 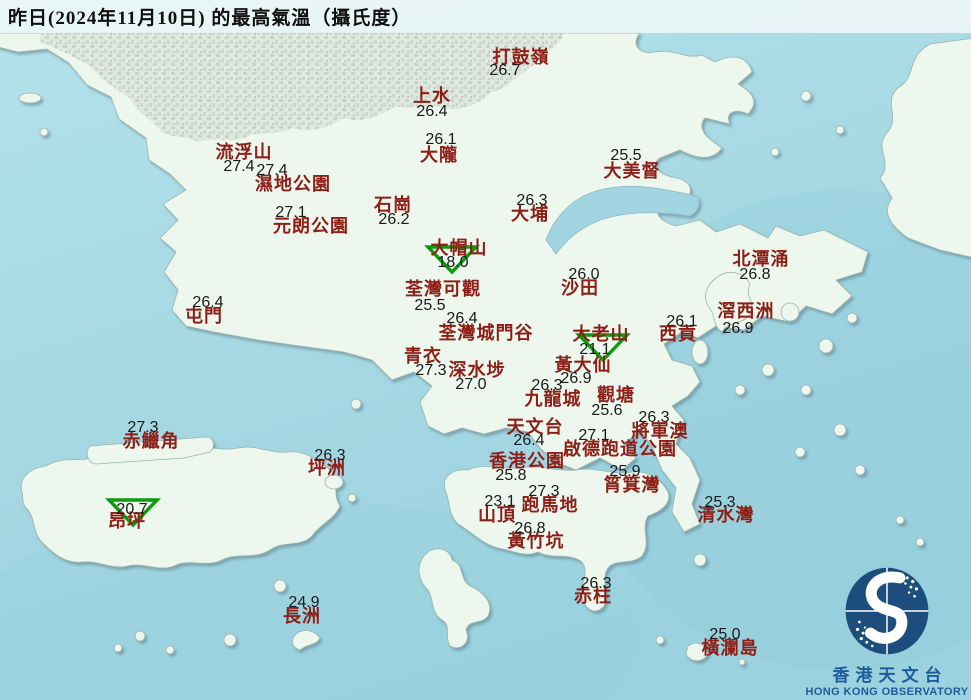 I want to click on station-value: 27.0, so click(x=471, y=384).